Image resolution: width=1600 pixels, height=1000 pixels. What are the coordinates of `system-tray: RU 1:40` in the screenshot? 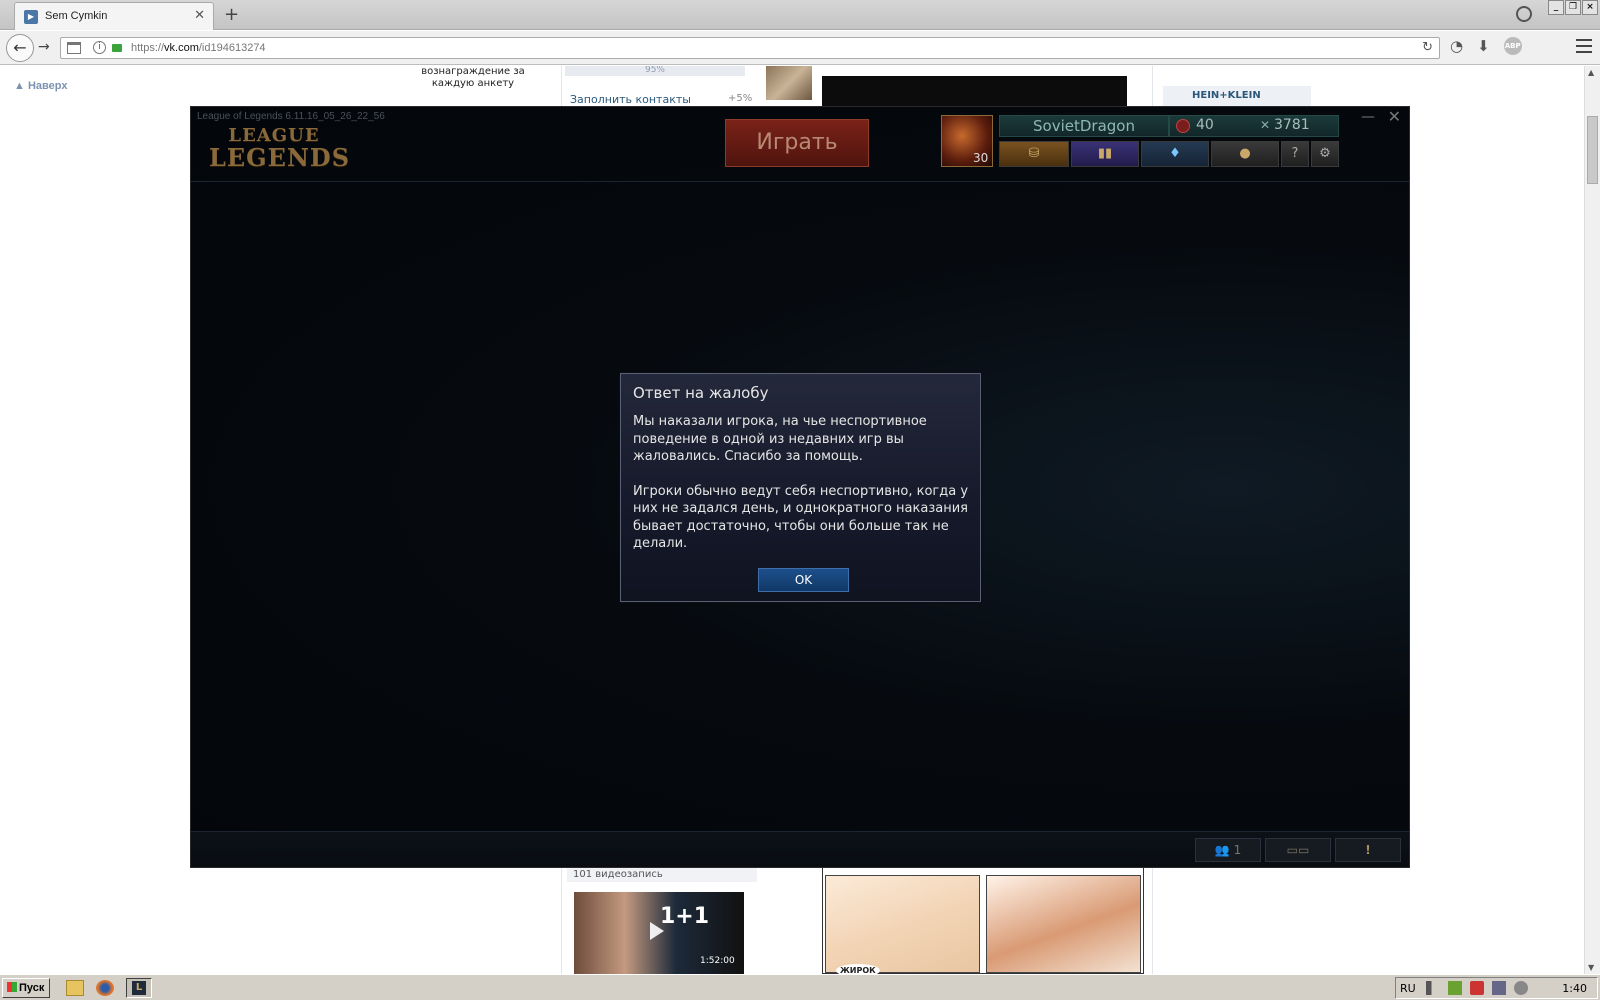 It's located at (1496, 988).